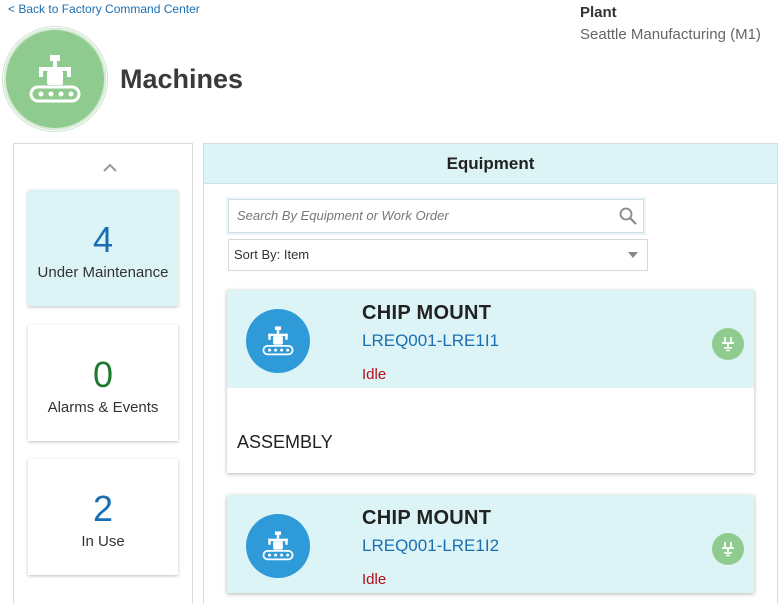 This screenshot has height=604, width=782. Describe the element at coordinates (628, 216) in the screenshot. I see `search-icon` at that location.